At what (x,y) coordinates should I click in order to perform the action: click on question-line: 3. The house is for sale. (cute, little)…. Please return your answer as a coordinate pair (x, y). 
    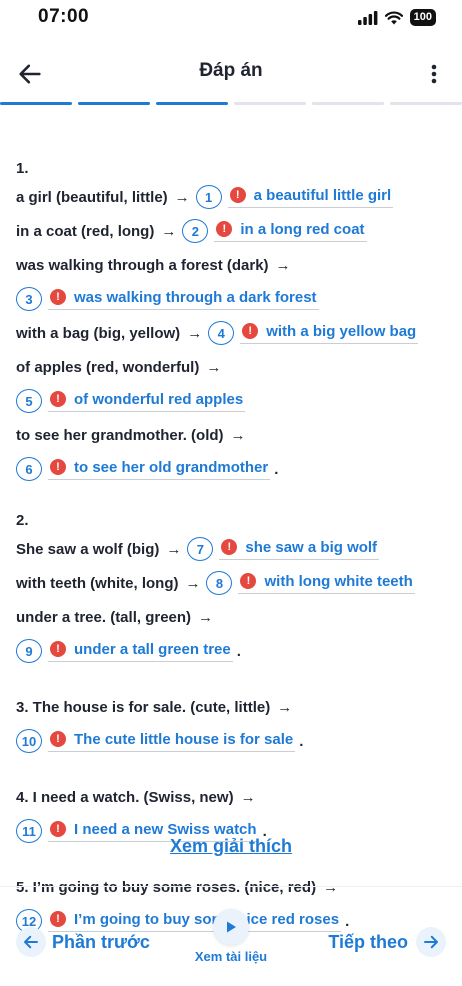
    Looking at the image, I should click on (231, 707).